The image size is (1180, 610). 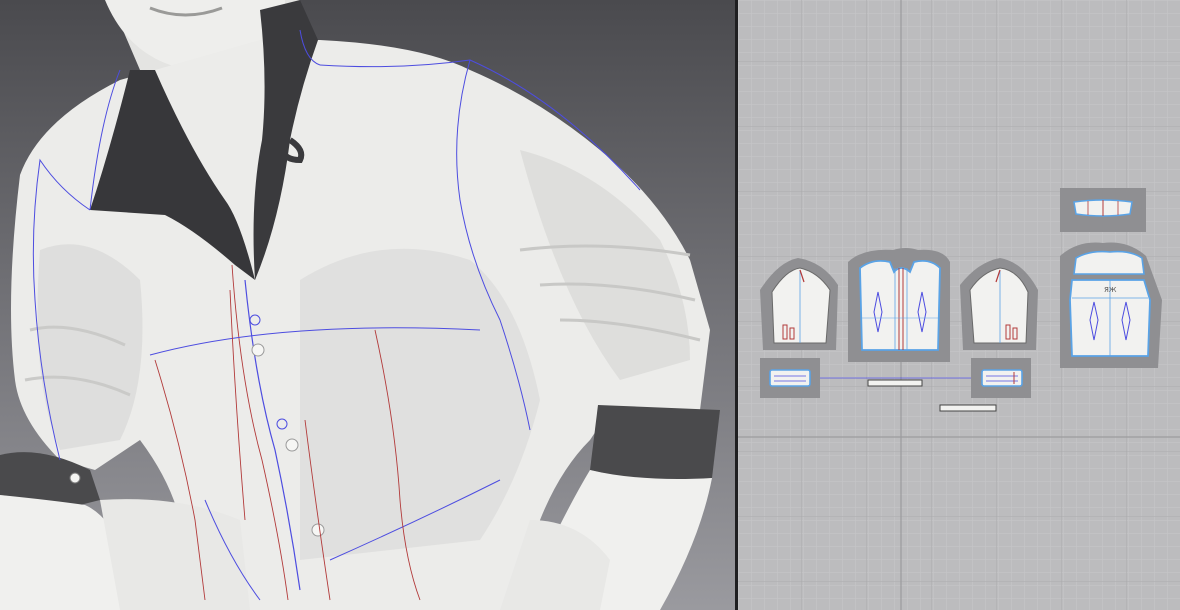 I want to click on back-piece-icon: ЯЖ, so click(x=1111, y=305).